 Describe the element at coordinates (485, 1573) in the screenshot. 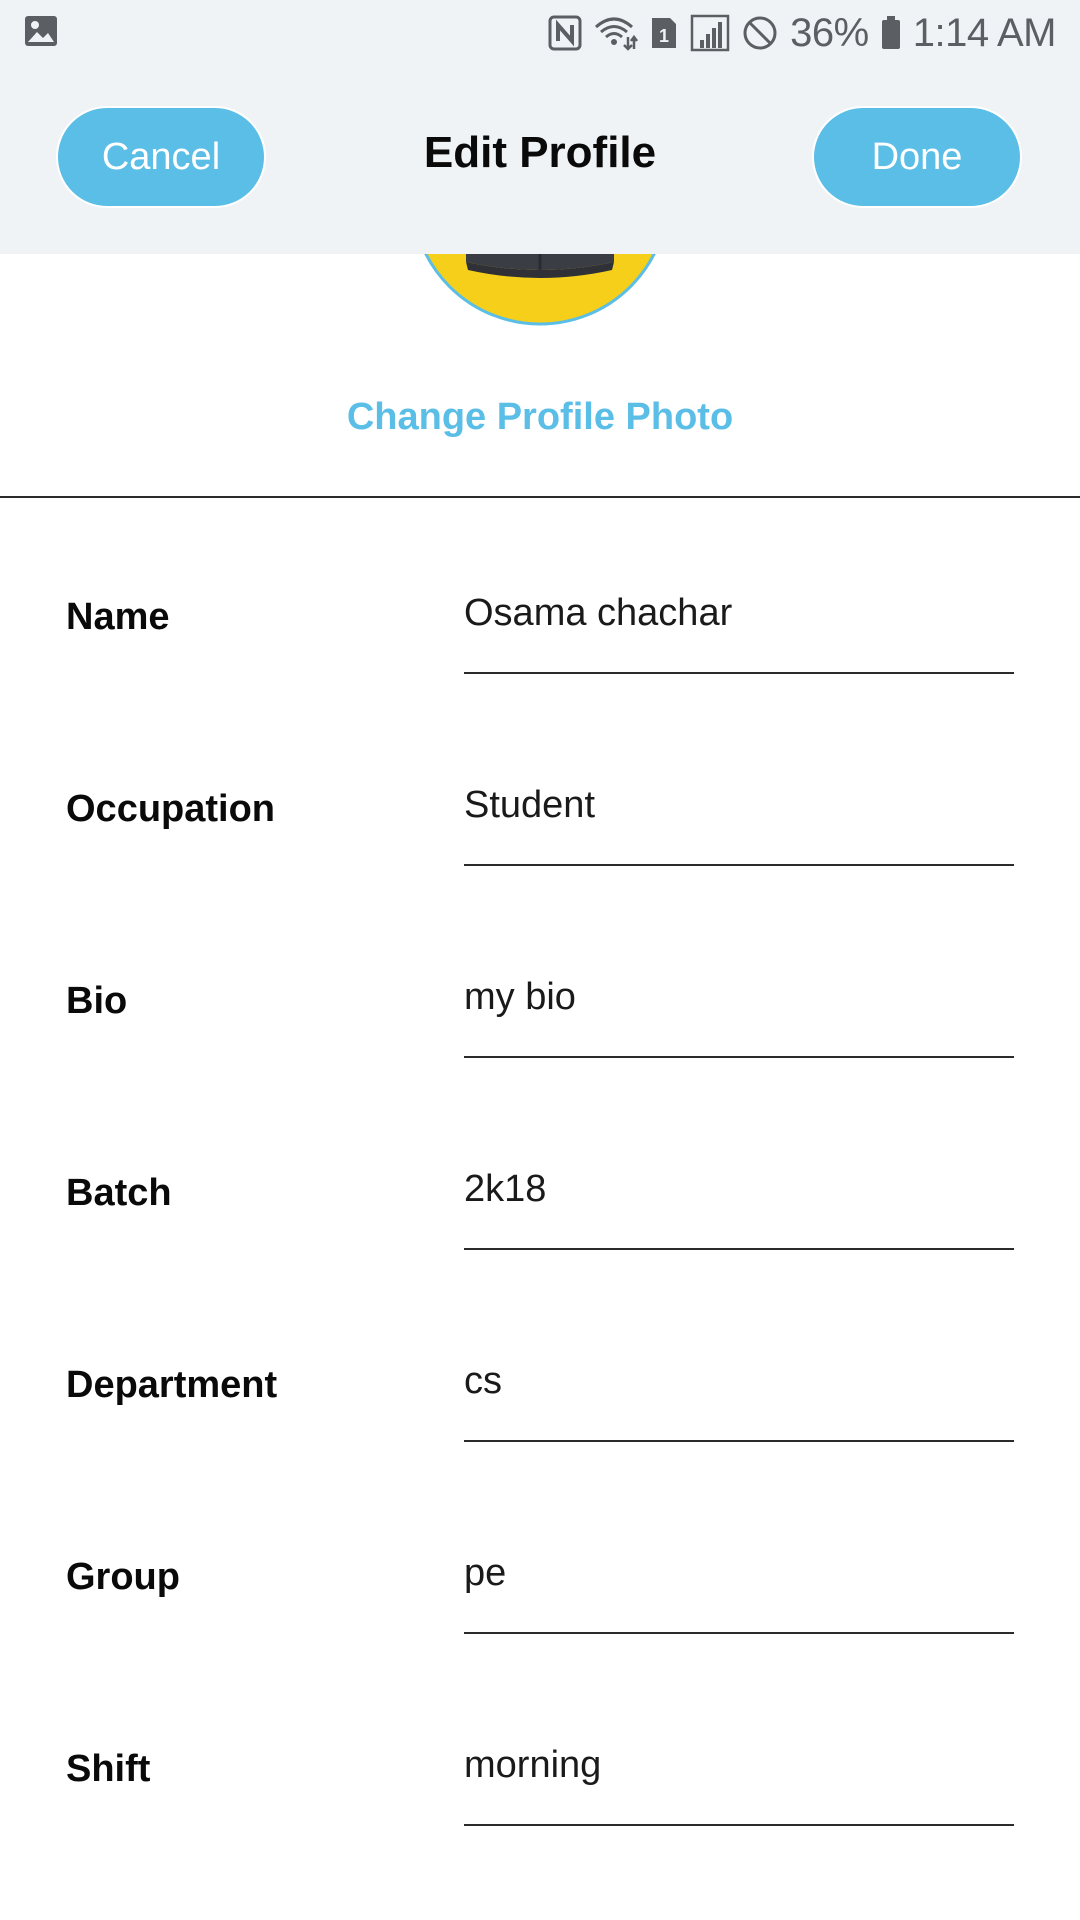

I see `field-value: pe` at that location.